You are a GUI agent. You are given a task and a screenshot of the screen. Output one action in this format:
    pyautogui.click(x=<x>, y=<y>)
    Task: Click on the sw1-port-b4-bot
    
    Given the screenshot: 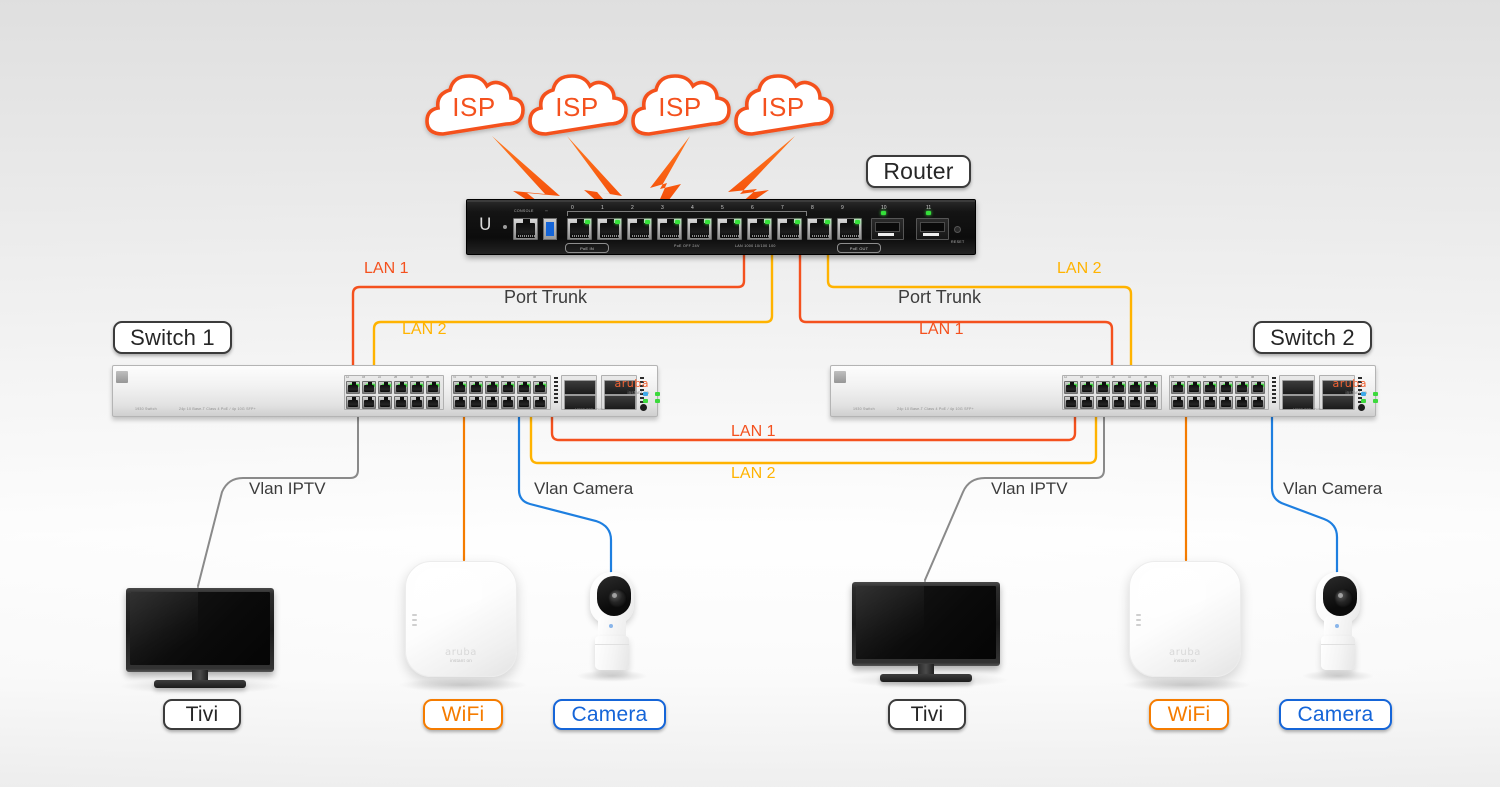 What is the action you would take?
    pyautogui.click(x=524, y=402)
    